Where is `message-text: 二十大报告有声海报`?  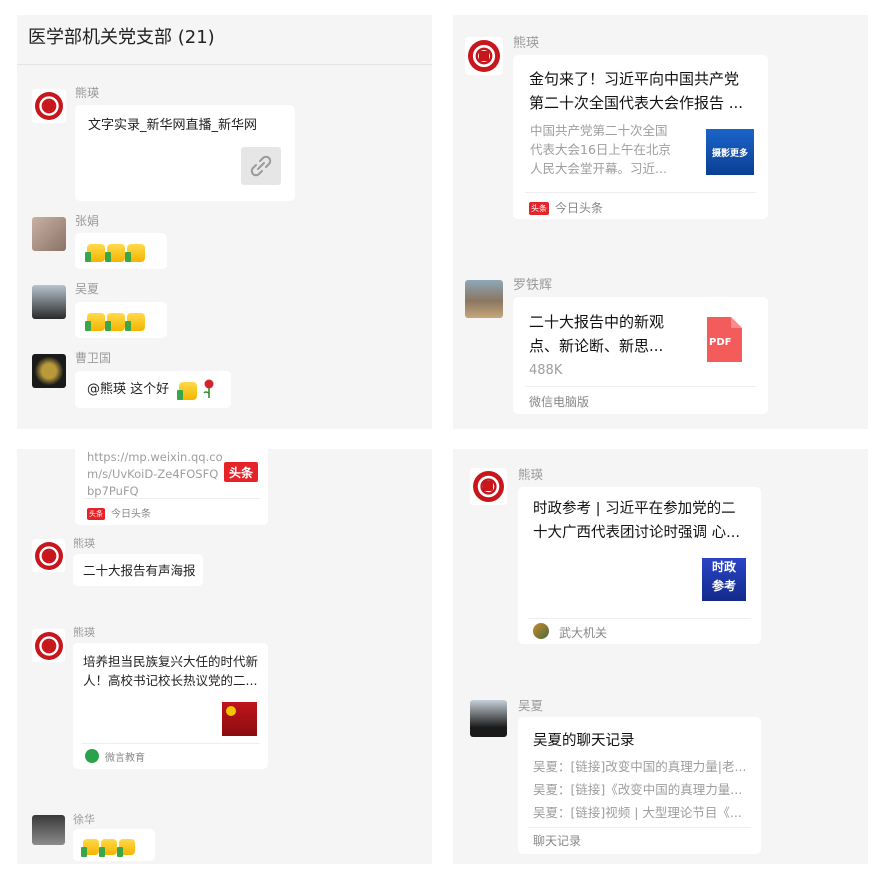 message-text: 二十大报告有声海报 is located at coordinates (139, 570).